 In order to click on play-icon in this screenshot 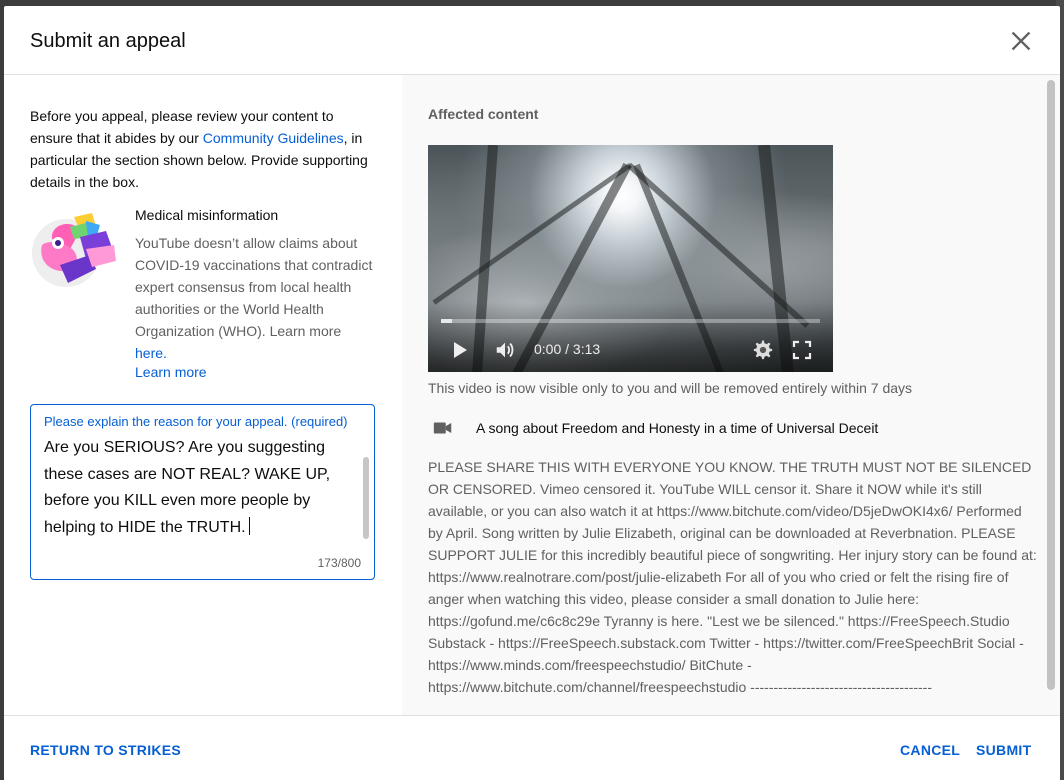, I will do `click(460, 352)`.